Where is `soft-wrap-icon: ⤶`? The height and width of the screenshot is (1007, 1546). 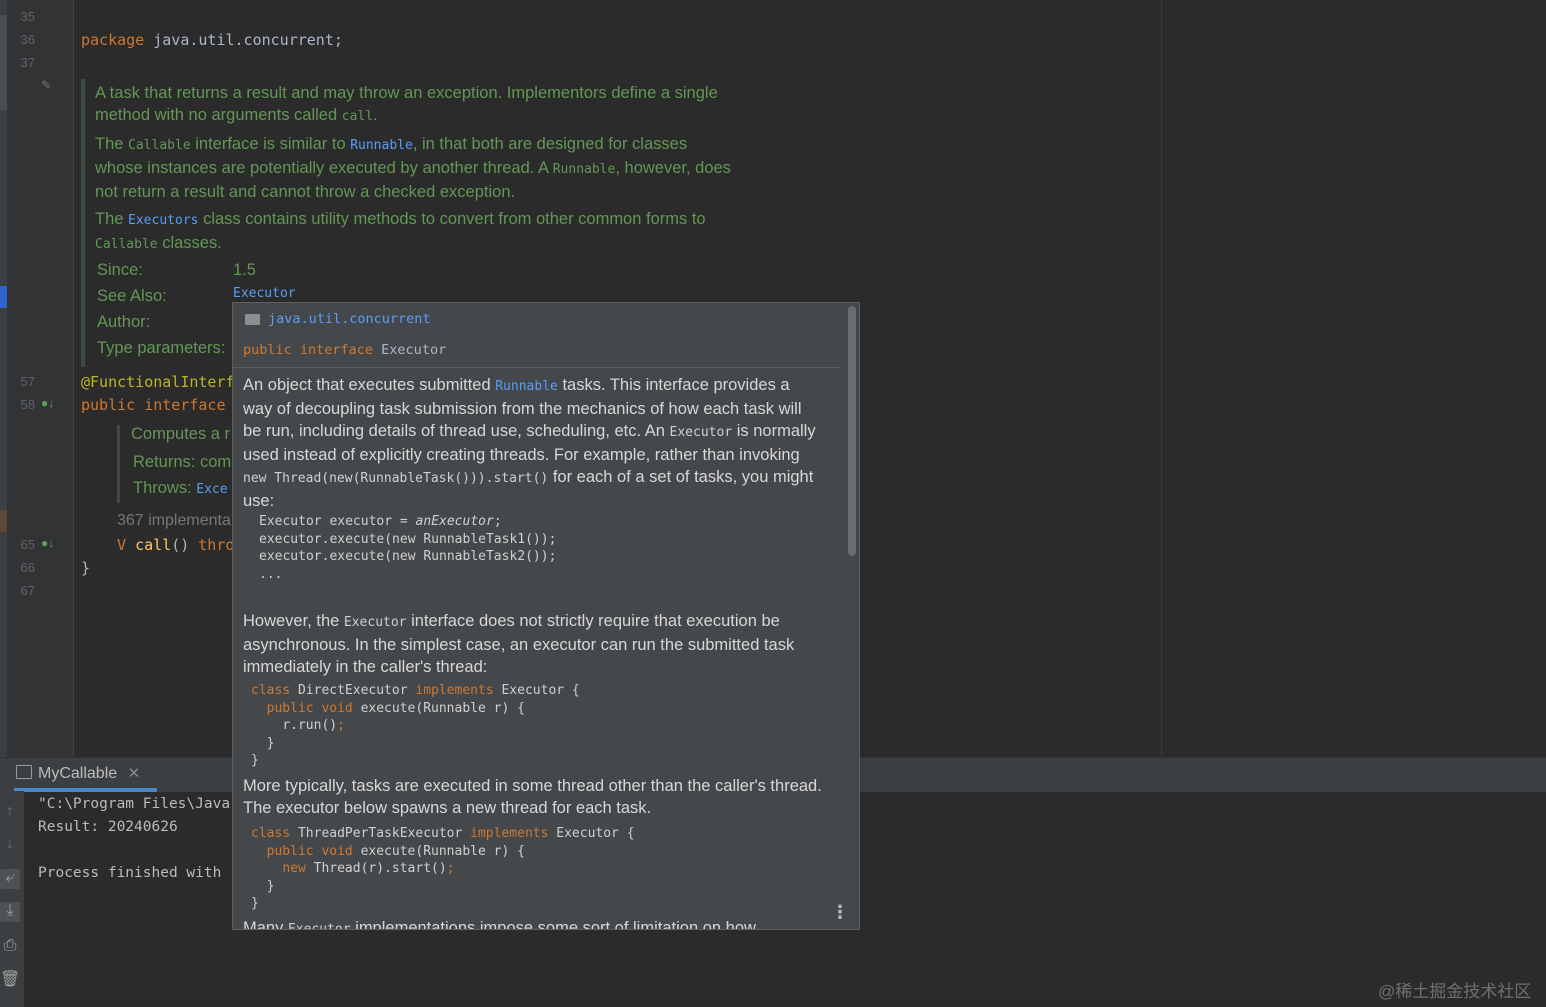
soft-wrap-icon: ⤶ is located at coordinates (10, 879).